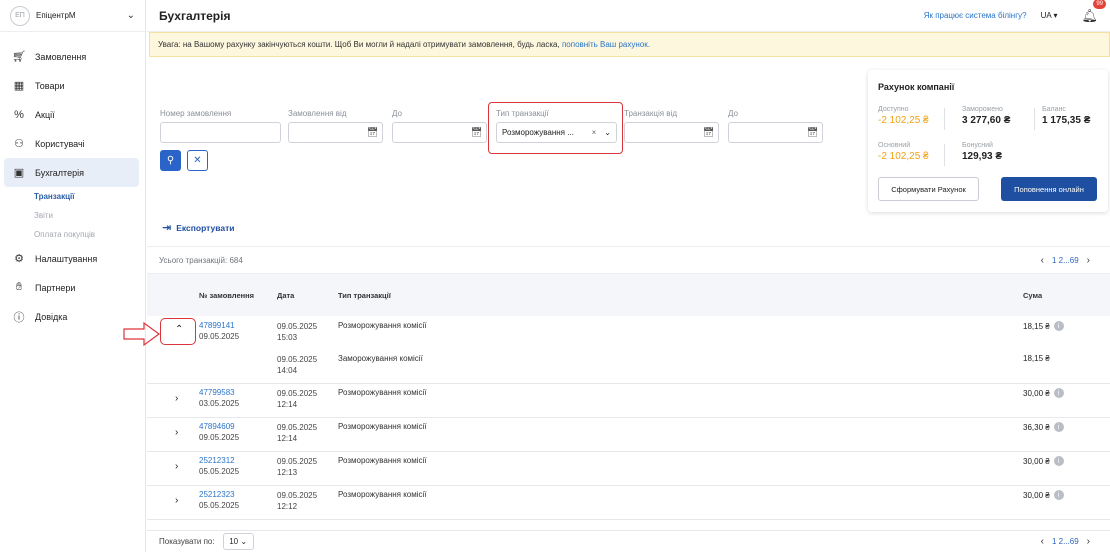 This screenshot has height=552, width=1110. I want to click on frozen-label: Заморожено, so click(982, 109).